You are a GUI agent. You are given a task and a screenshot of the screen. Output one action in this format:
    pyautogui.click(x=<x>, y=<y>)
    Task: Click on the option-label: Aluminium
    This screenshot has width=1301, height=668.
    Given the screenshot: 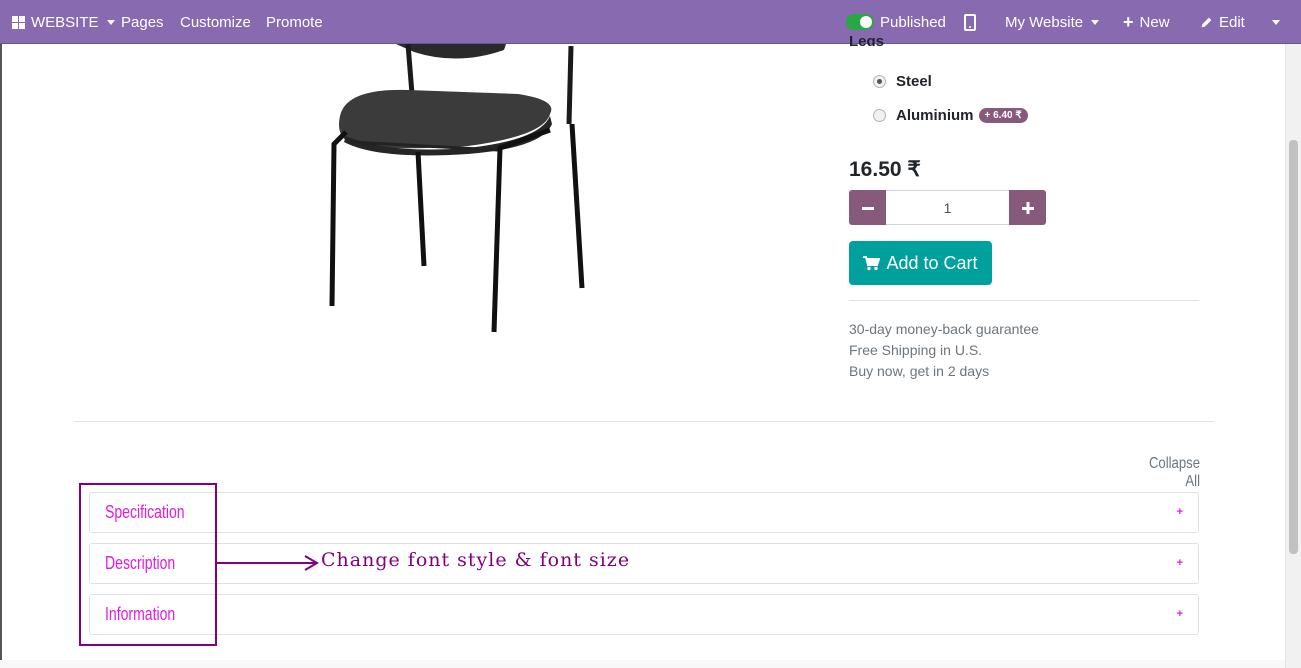 What is the action you would take?
    pyautogui.click(x=935, y=115)
    